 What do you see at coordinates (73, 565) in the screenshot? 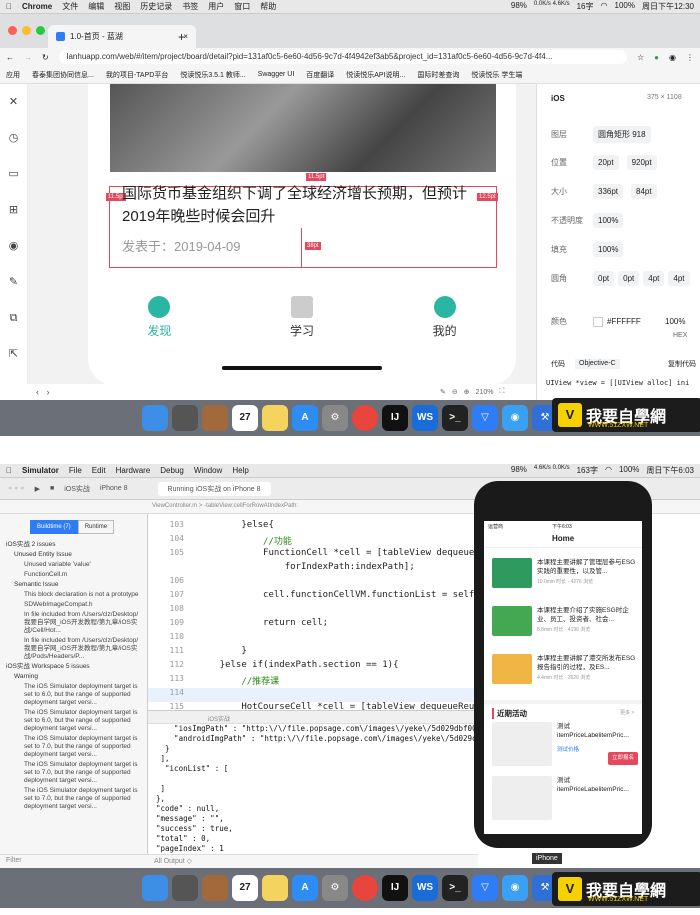
I see `issue-item: Unused variable 'value'` at bounding box center [73, 565].